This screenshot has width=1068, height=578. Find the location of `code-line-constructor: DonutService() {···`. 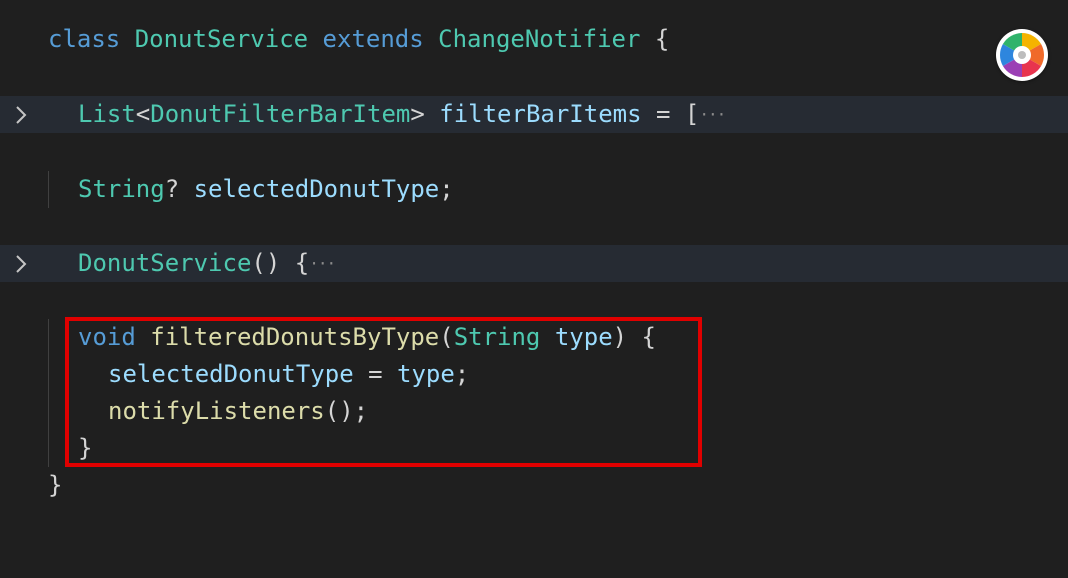

code-line-constructor: DonutService() {··· is located at coordinates (534, 263).